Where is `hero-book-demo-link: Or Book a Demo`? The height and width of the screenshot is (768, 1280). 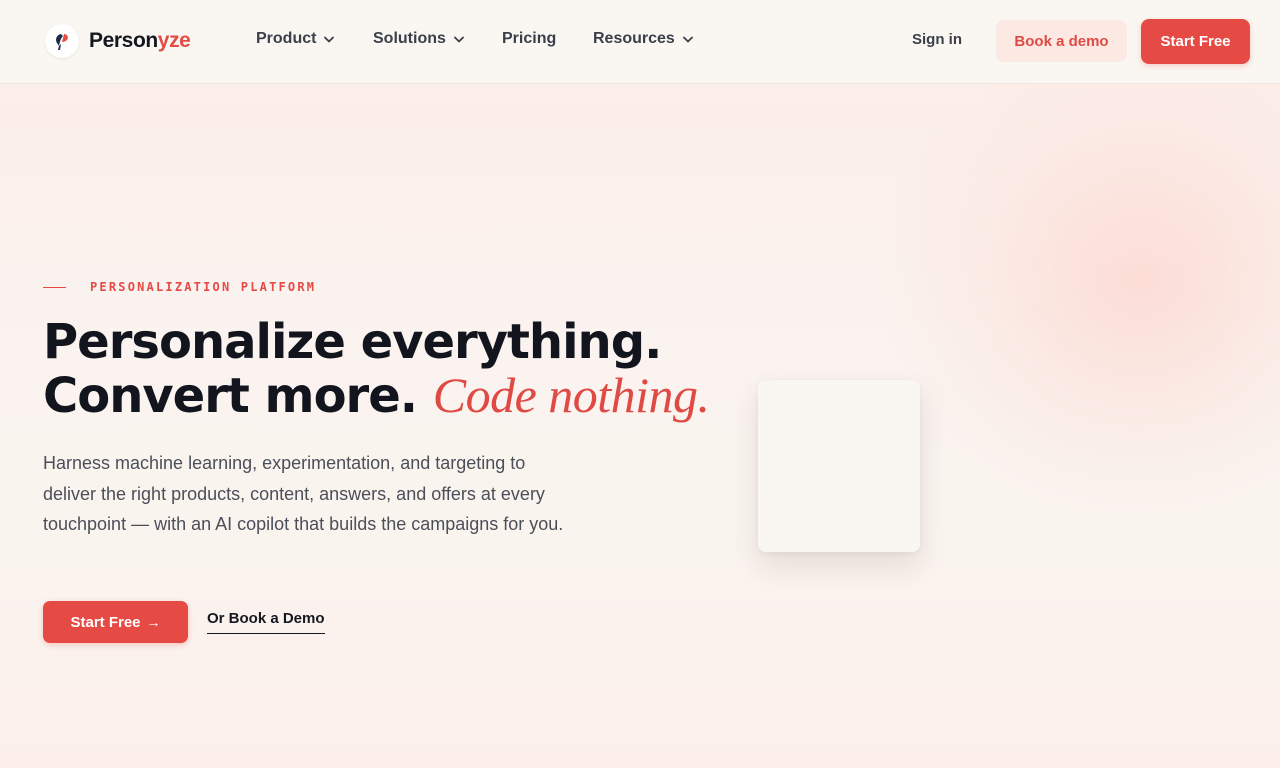 hero-book-demo-link: Or Book a Demo is located at coordinates (266, 622).